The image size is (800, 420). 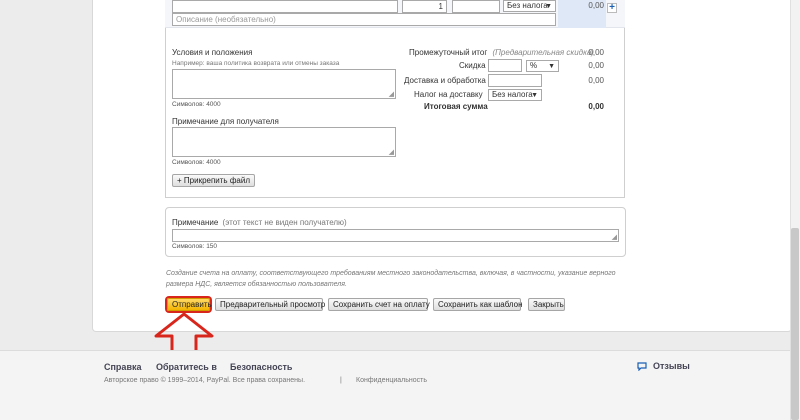 I want to click on note-recipient-textarea: ◢, so click(x=284, y=142).